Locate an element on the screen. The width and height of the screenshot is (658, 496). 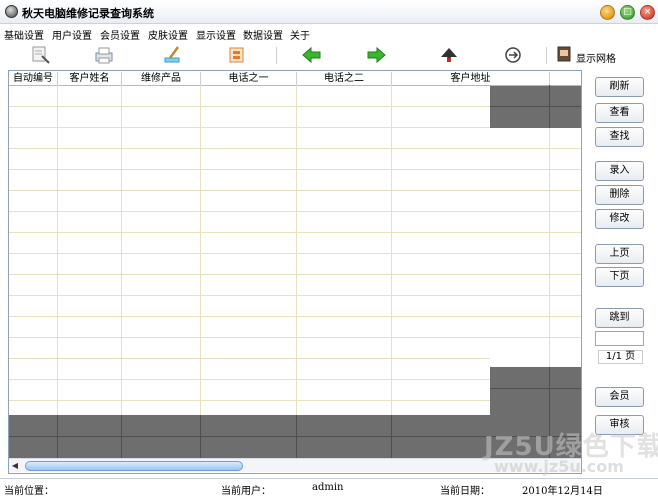
menu-about: 关于 is located at coordinates (300, 34).